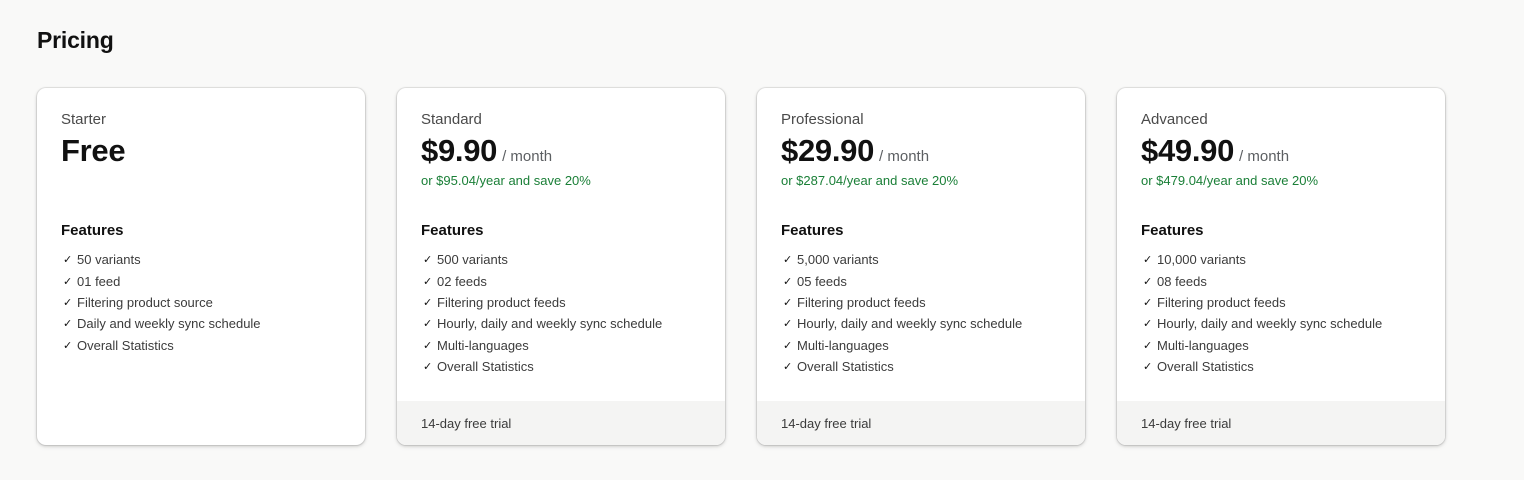 The image size is (1524, 480). What do you see at coordinates (102, 260) in the screenshot?
I see `feature-item: ✓ 50 variants` at bounding box center [102, 260].